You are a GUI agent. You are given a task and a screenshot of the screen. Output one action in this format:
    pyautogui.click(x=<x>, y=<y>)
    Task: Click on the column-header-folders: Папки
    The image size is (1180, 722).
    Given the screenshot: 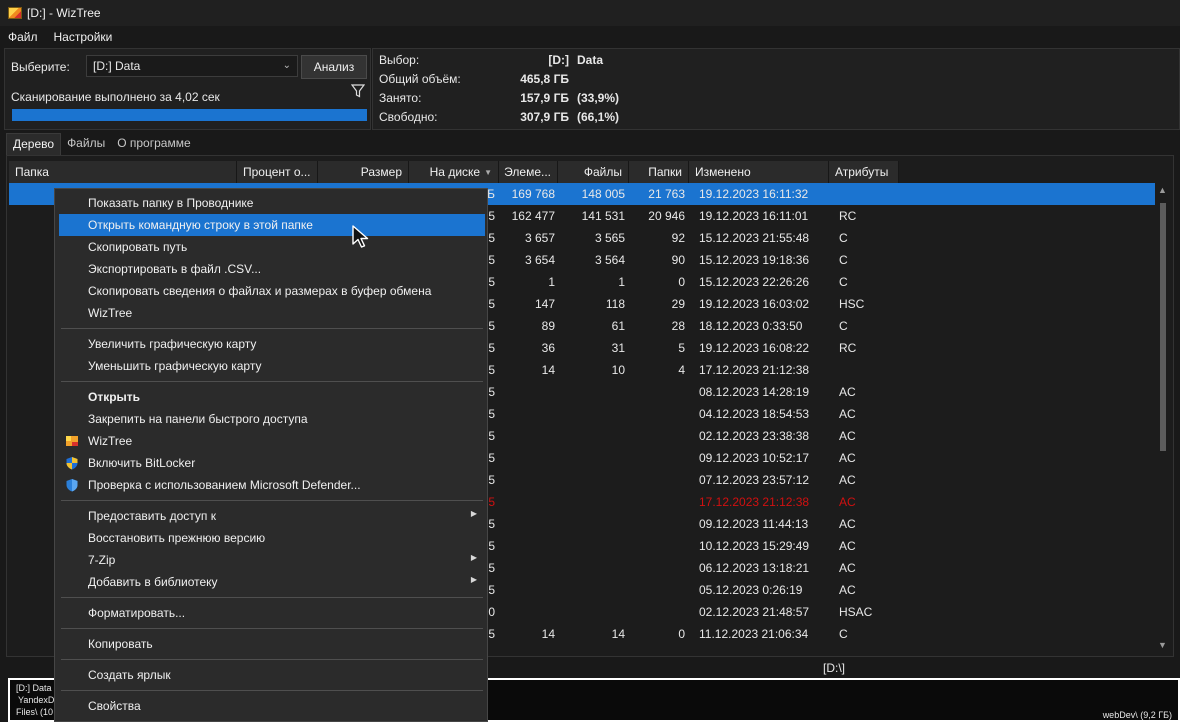 What is the action you would take?
    pyautogui.click(x=659, y=172)
    